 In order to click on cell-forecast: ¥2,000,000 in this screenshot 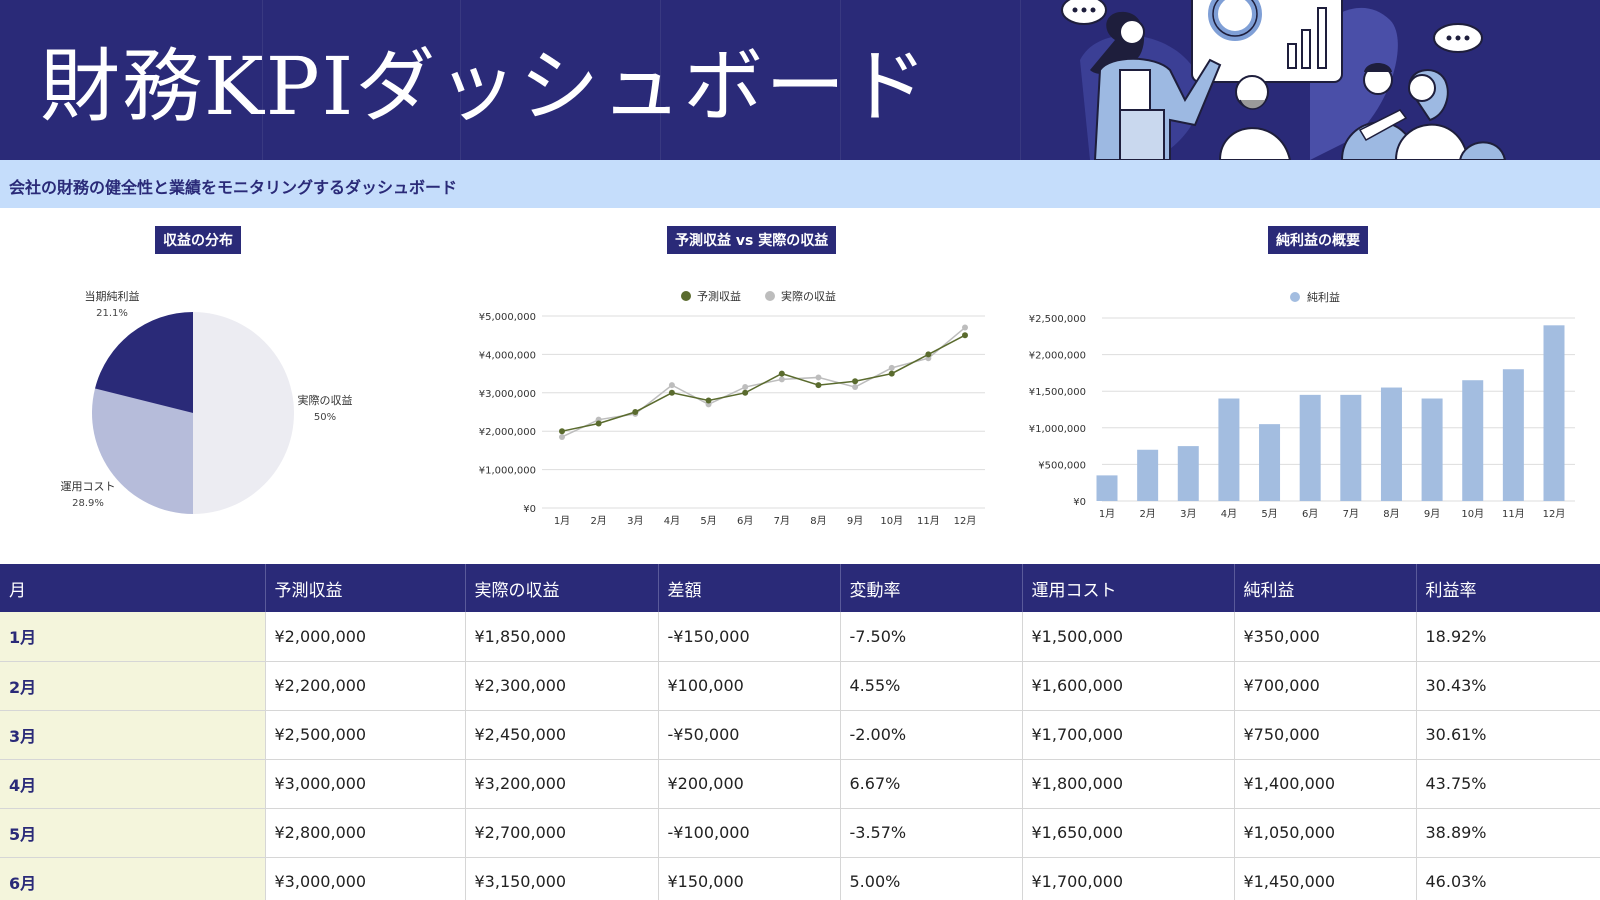, I will do `click(365, 637)`.